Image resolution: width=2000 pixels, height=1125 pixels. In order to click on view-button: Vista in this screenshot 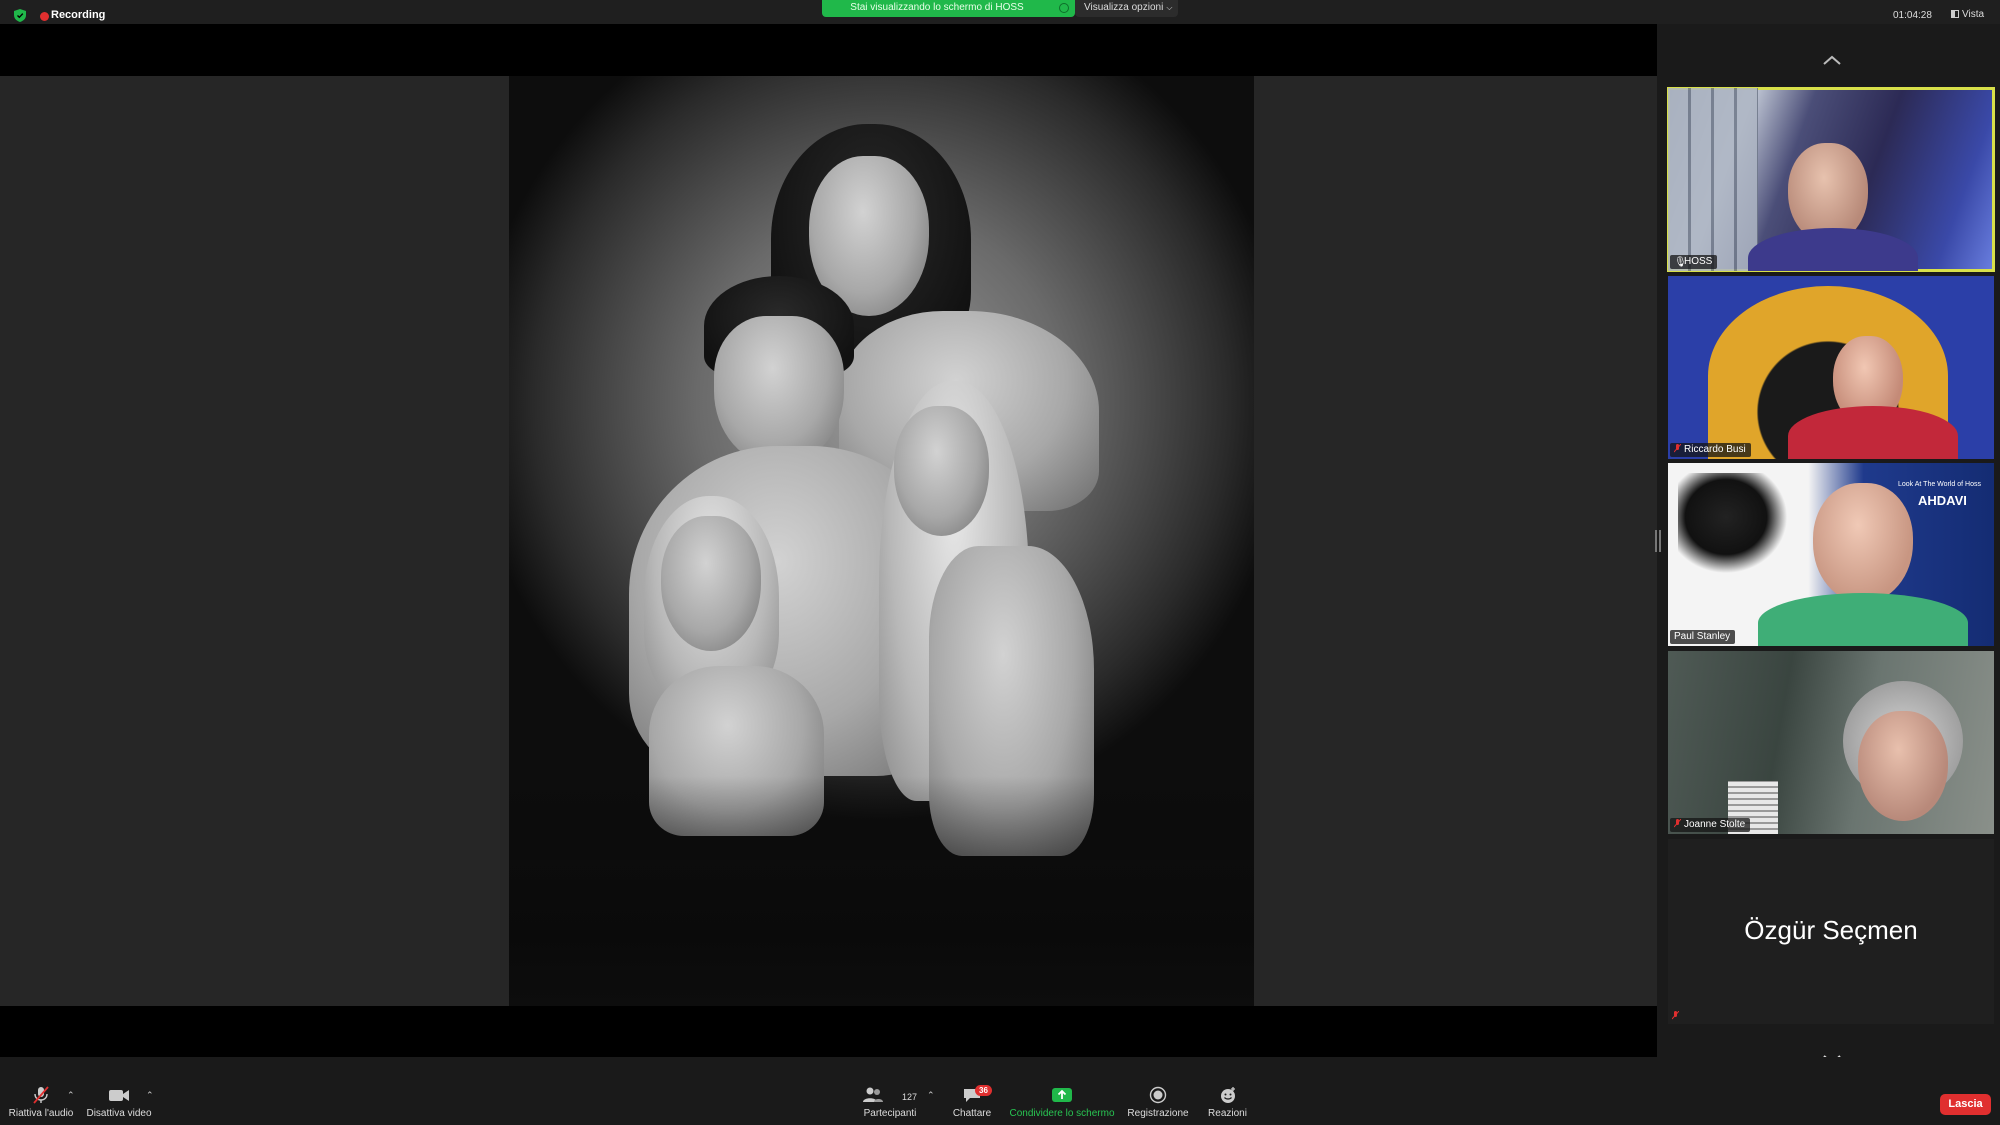, I will do `click(1967, 14)`.